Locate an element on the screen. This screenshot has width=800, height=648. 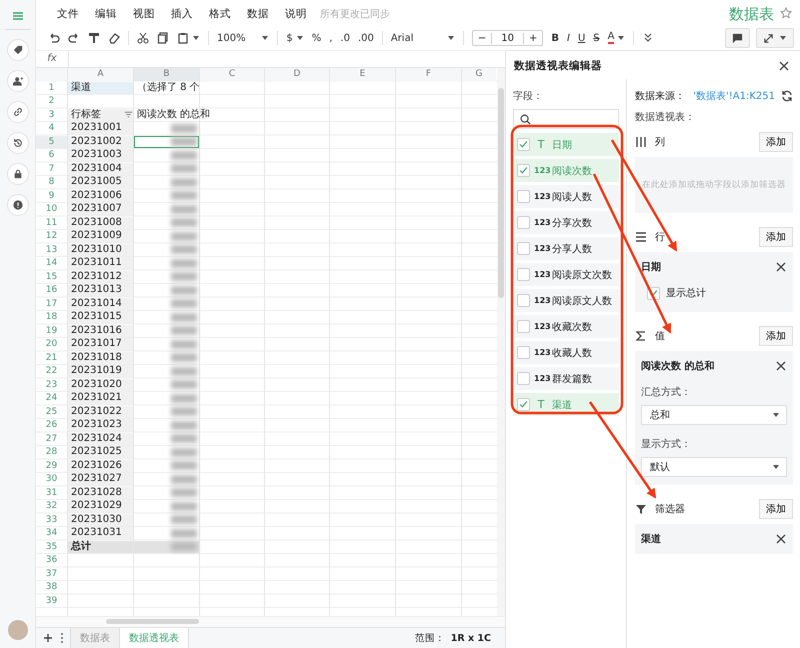
link-button is located at coordinates (17, 112).